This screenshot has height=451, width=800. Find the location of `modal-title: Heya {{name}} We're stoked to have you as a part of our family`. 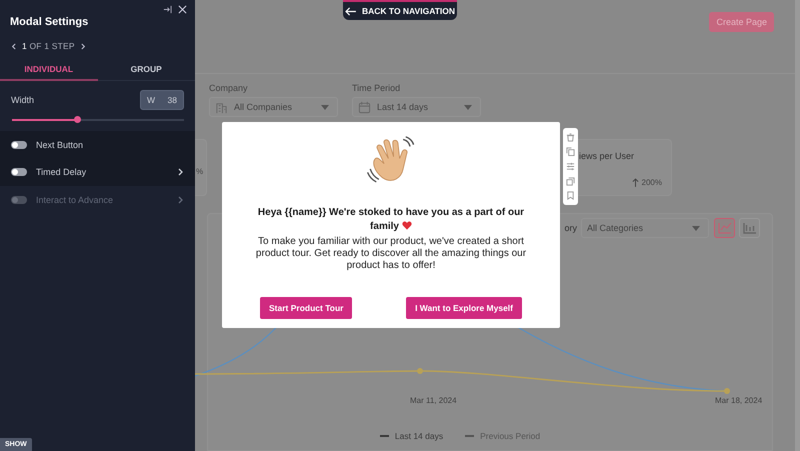

modal-title: Heya {{name}} We're stoked to have you as a part of our family is located at coordinates (391, 220).